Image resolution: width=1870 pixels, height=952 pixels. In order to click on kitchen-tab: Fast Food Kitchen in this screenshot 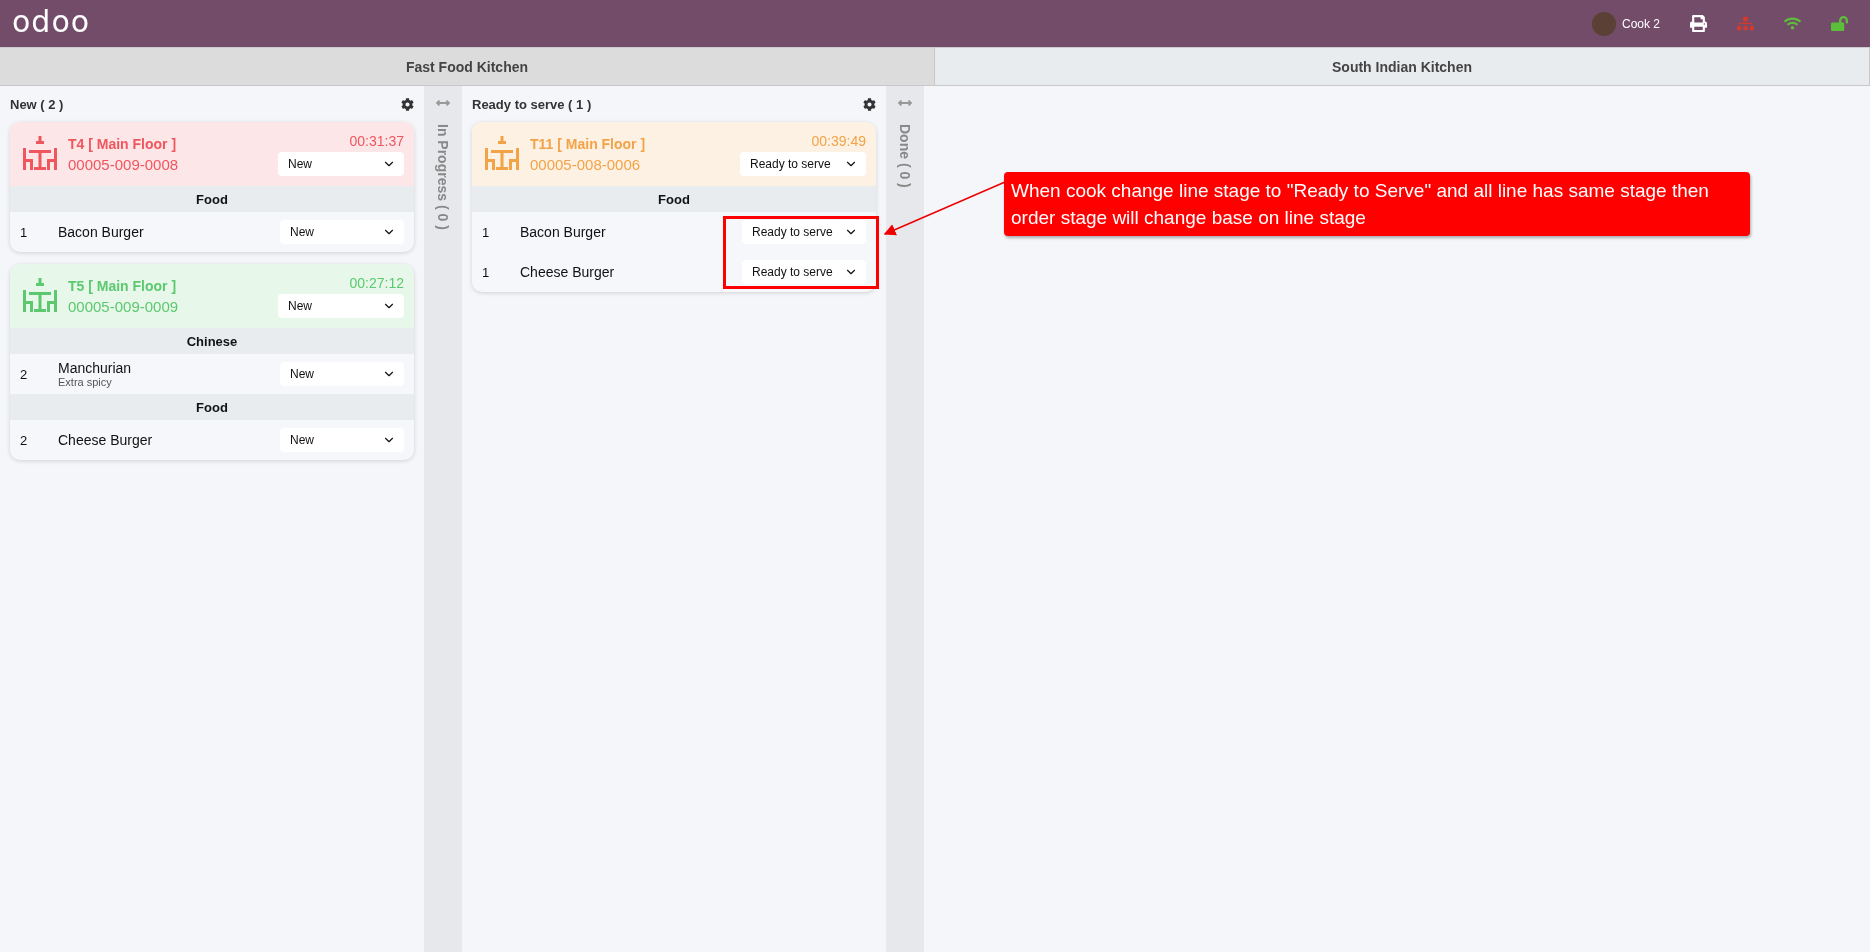, I will do `click(467, 67)`.